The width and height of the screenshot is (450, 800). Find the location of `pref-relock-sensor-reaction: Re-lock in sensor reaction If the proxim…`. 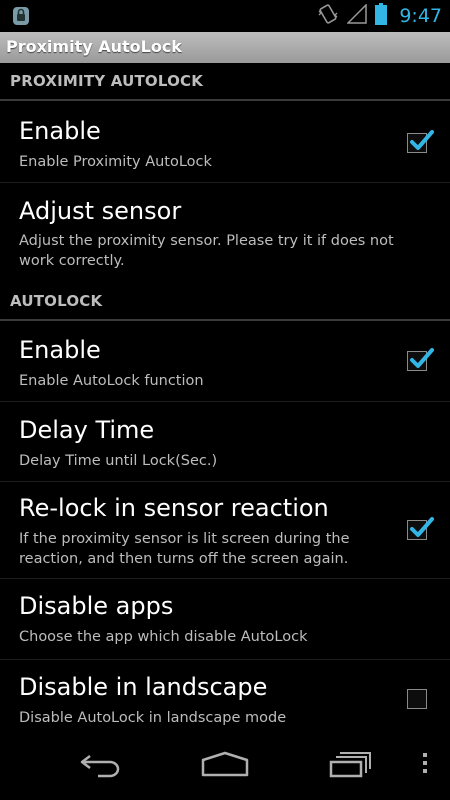

pref-relock-sensor-reaction: Re-lock in sensor reaction If the proxim… is located at coordinates (225, 530).